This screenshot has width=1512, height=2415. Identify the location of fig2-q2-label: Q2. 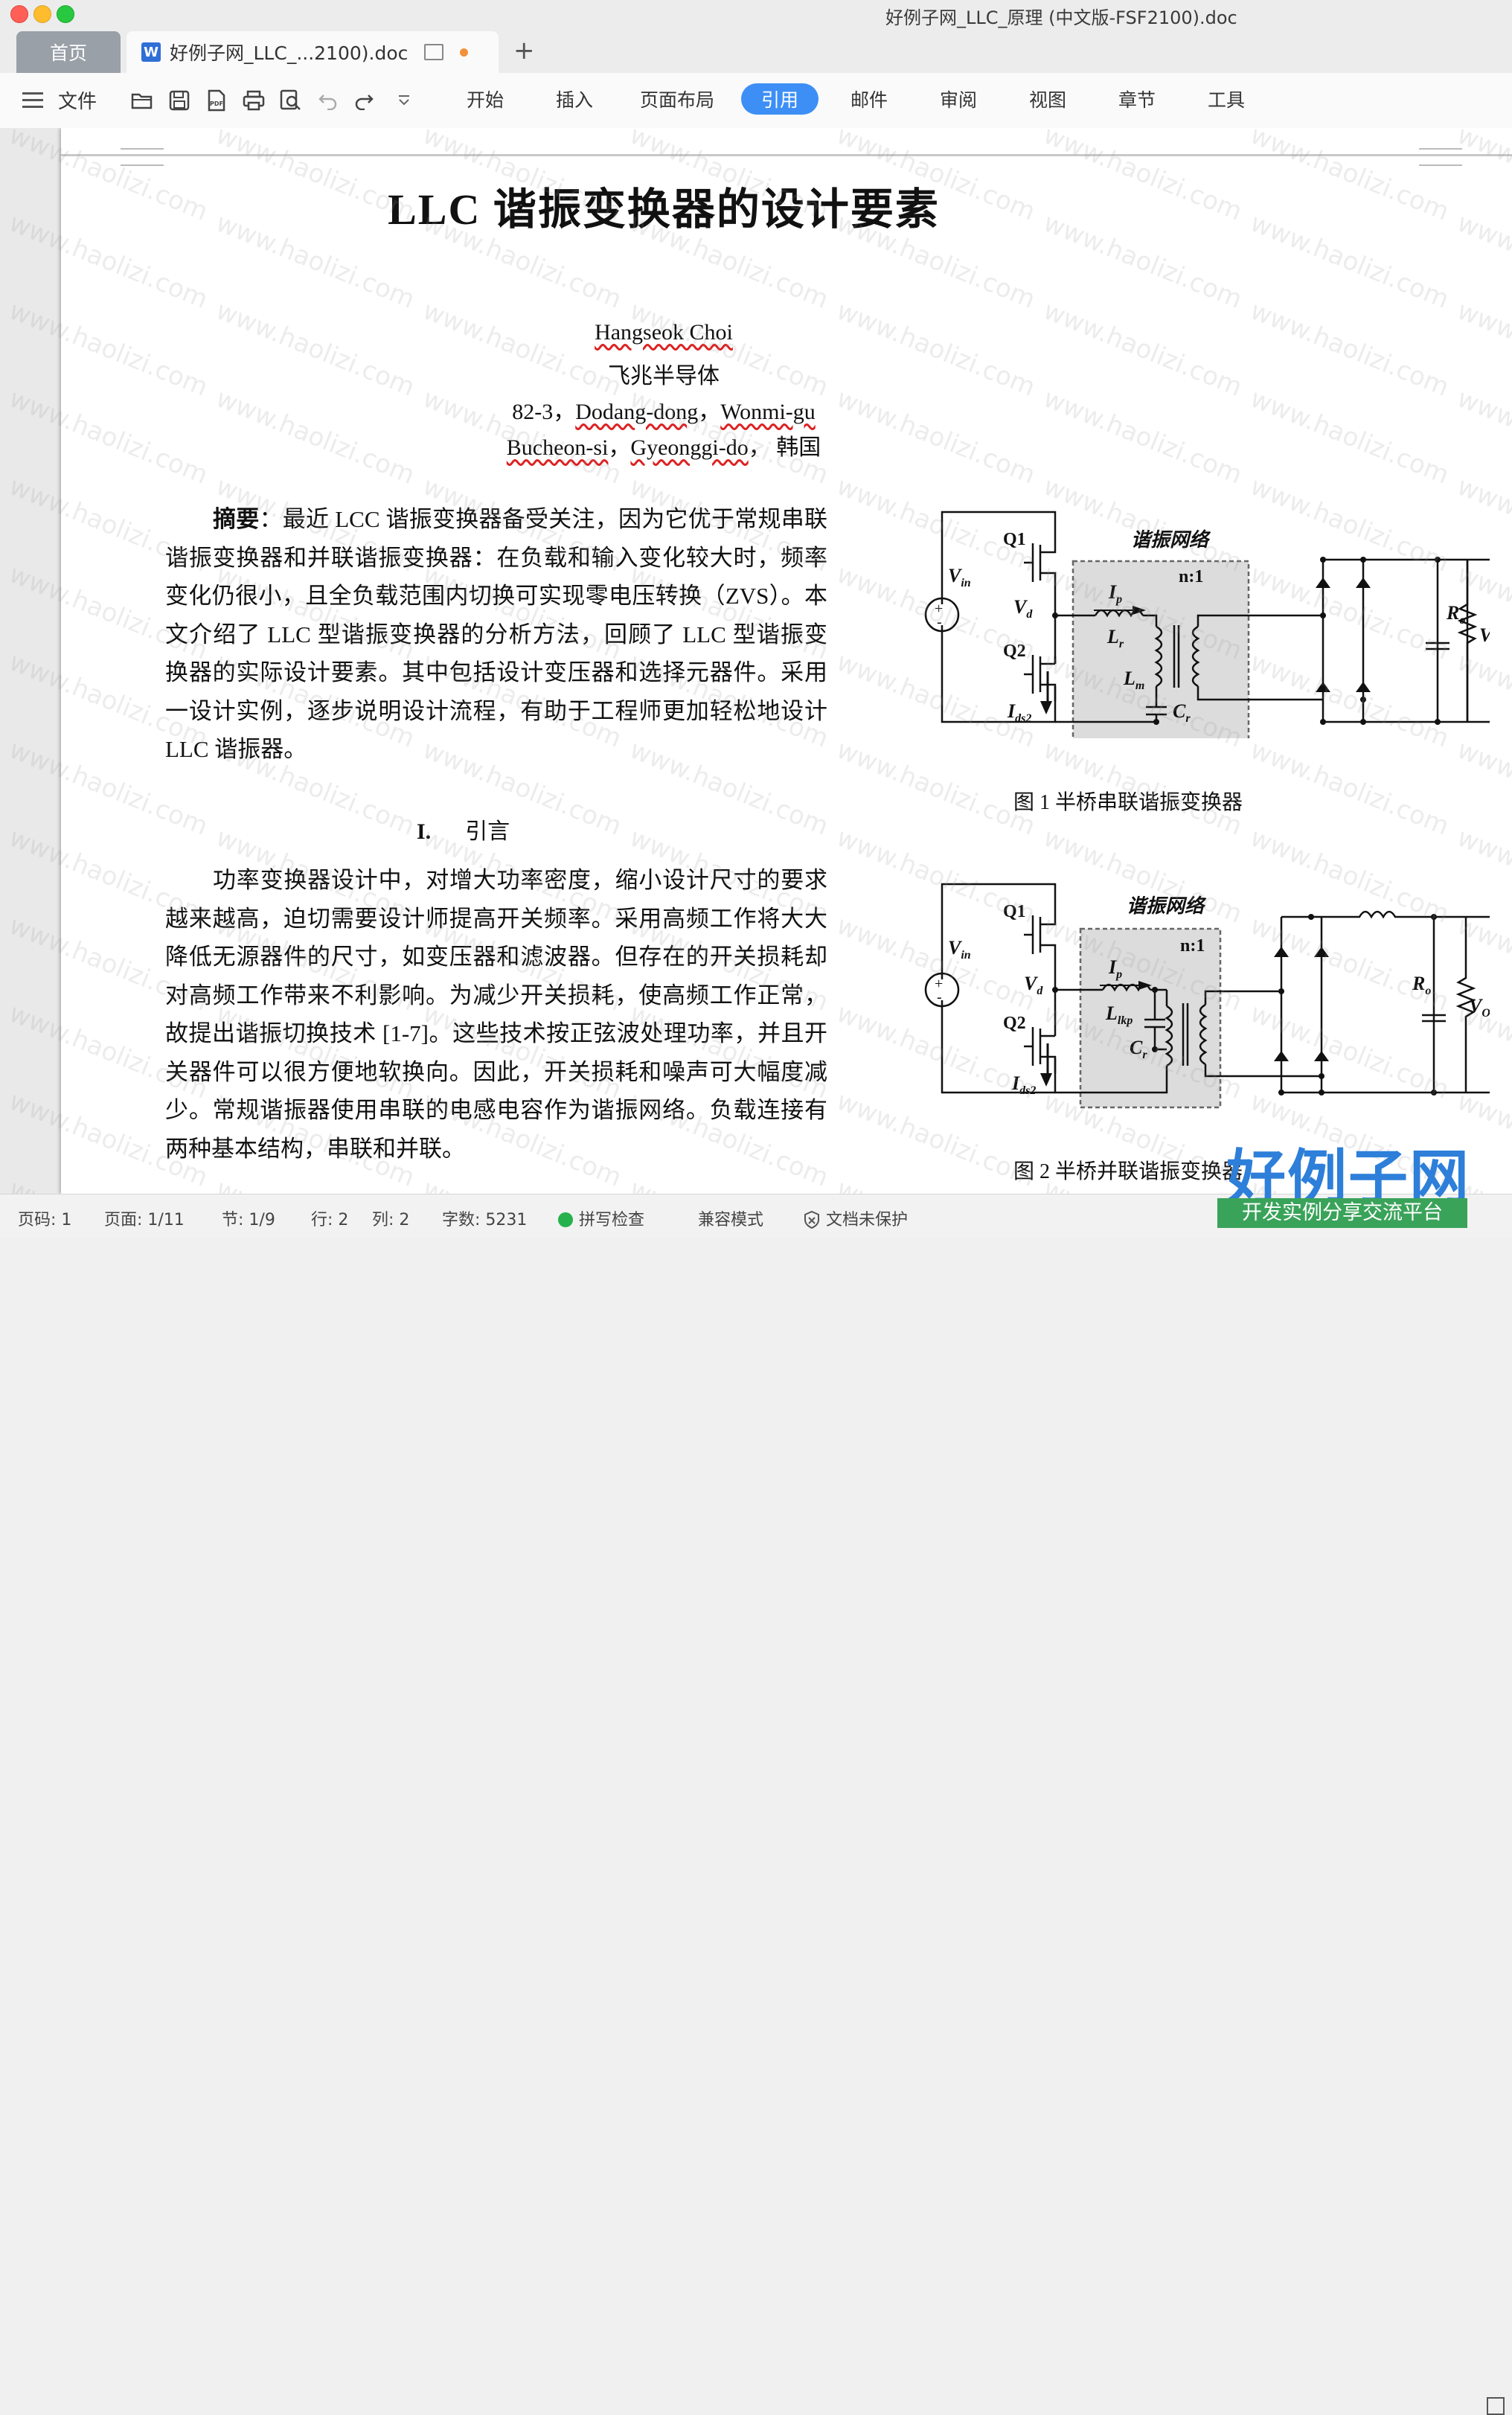
(1015, 1023).